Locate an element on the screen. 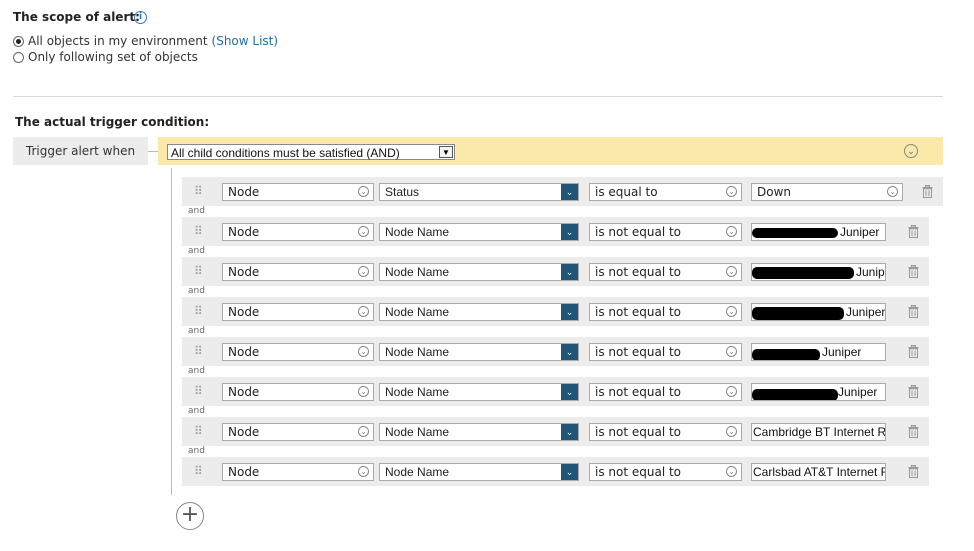 The height and width of the screenshot is (551, 974). value-field: Carlsbad AT&T Internet F is located at coordinates (818, 472).